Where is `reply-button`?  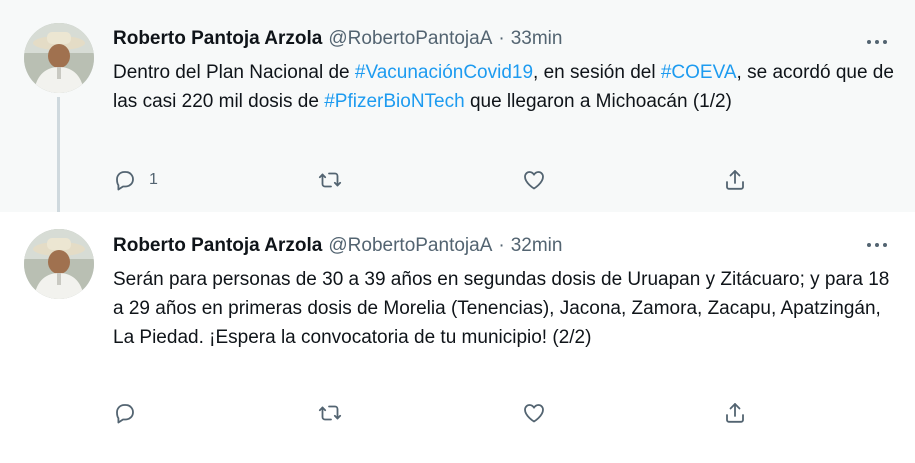
reply-button is located at coordinates (125, 413).